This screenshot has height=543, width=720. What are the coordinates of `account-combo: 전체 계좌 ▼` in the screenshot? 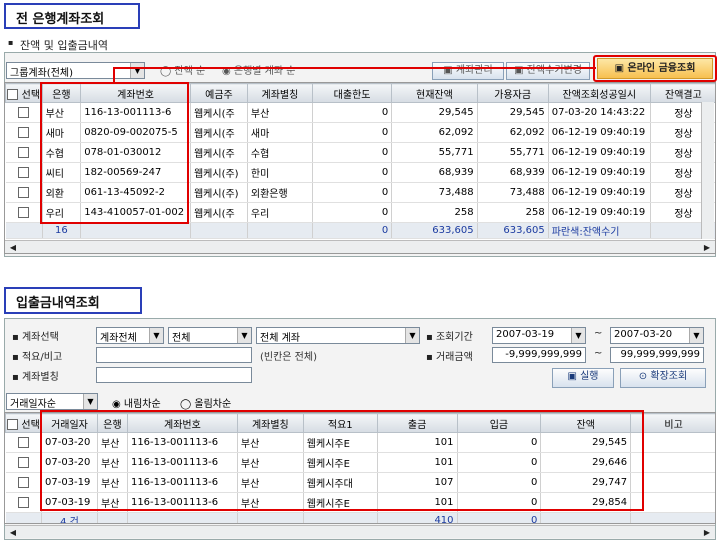 It's located at (338, 335).